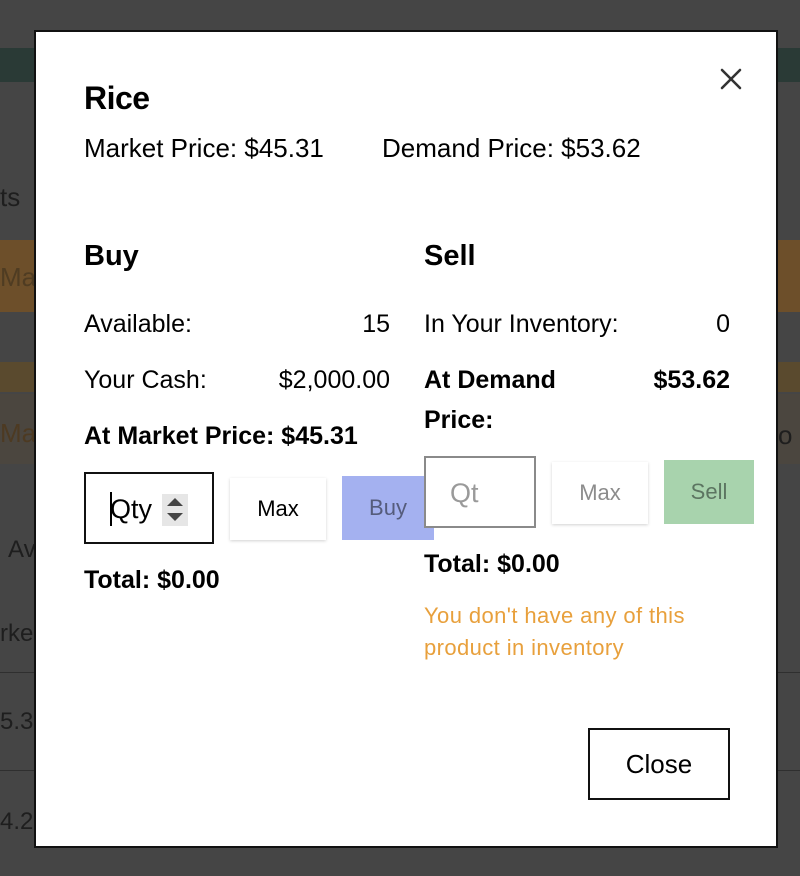  What do you see at coordinates (17, 821) in the screenshot?
I see `background-text: 4.2` at bounding box center [17, 821].